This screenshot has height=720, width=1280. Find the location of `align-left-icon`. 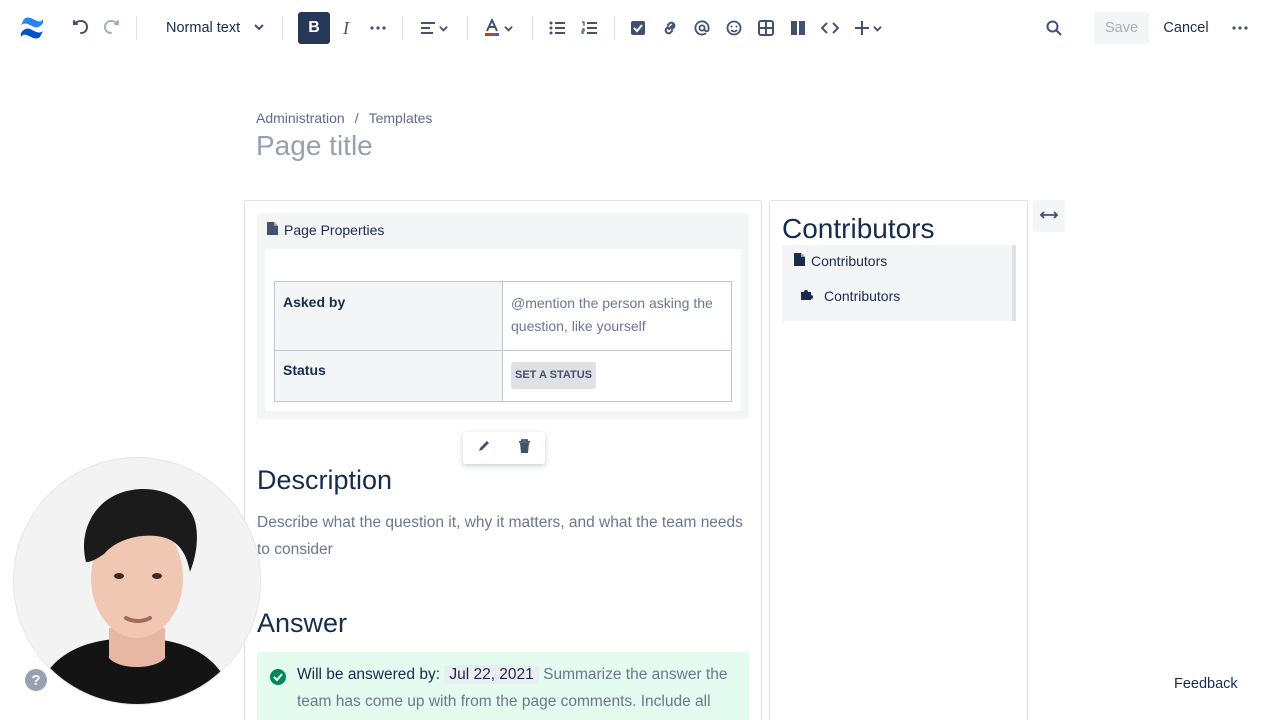

align-left-icon is located at coordinates (427, 28).